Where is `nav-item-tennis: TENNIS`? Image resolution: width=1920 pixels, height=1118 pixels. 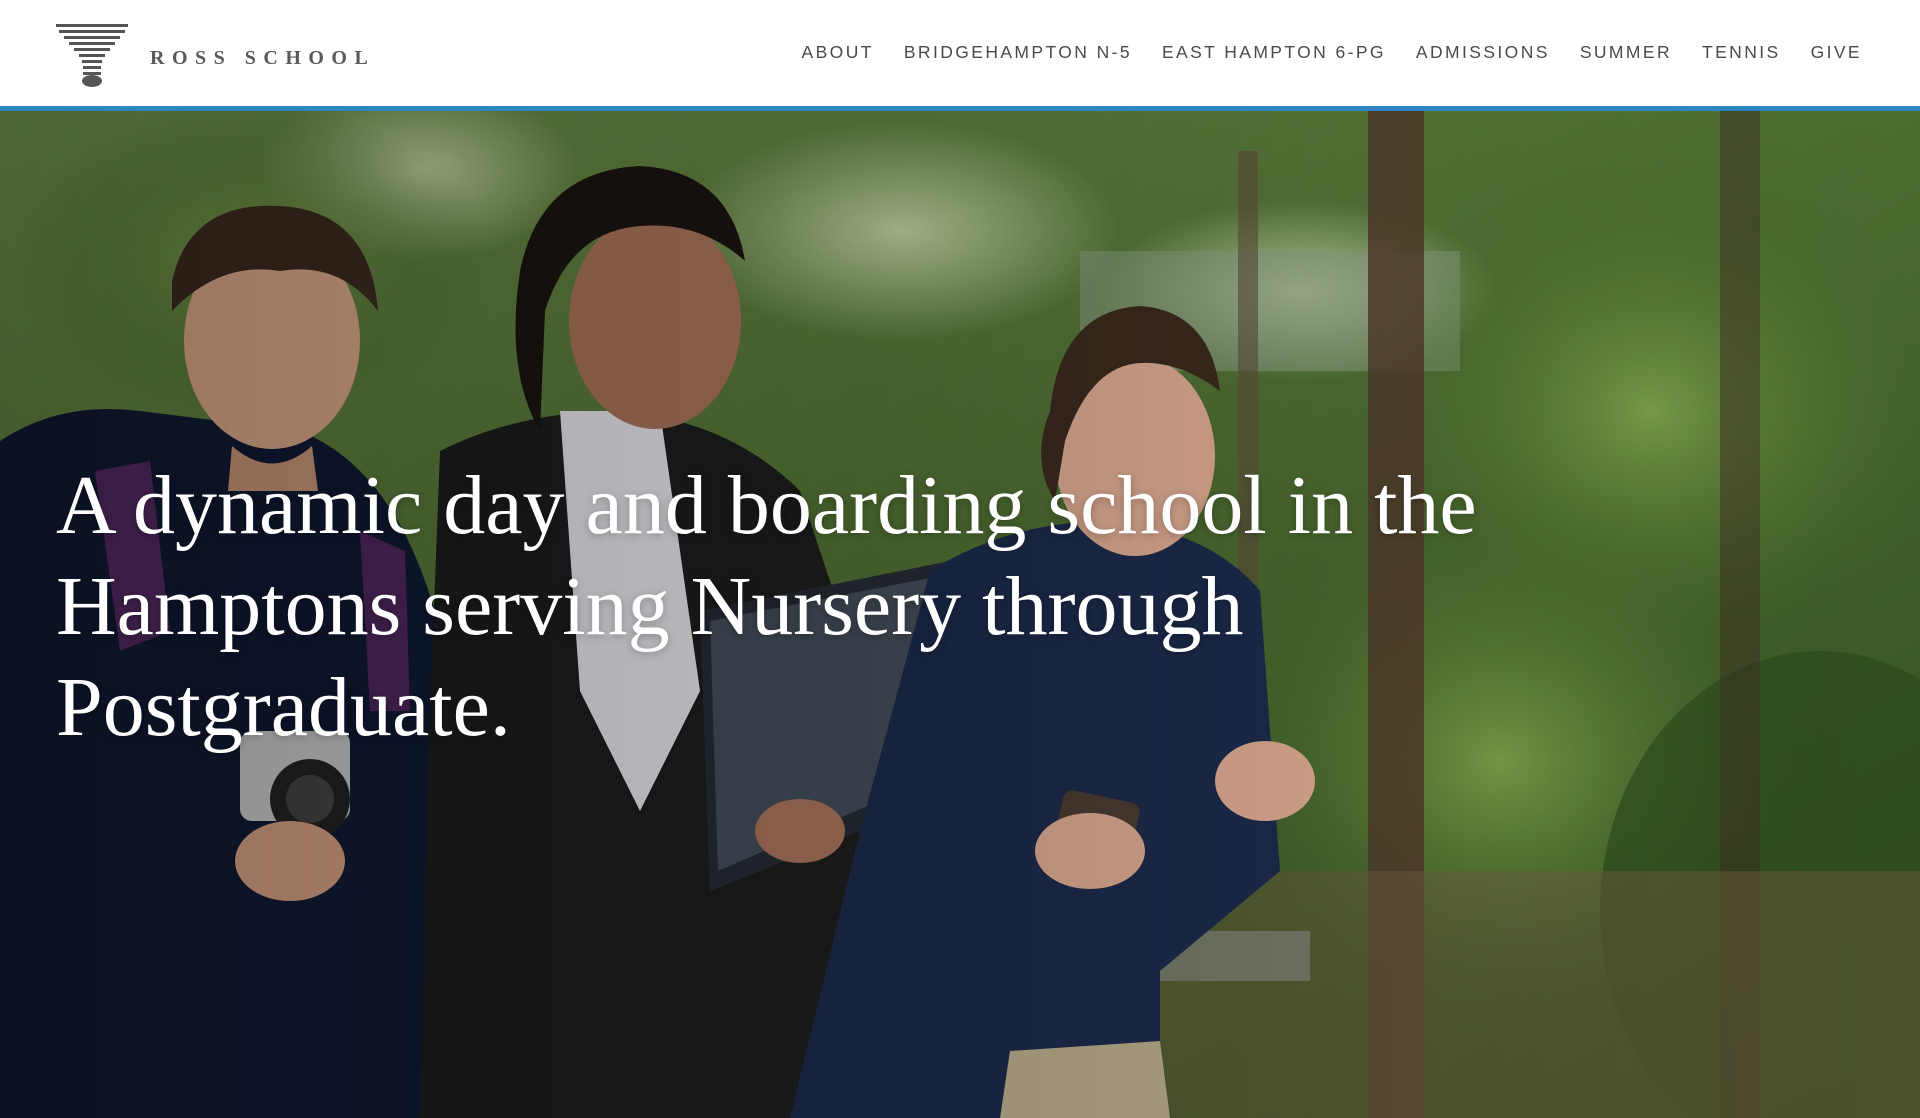 nav-item-tennis: TENNIS is located at coordinates (1741, 52).